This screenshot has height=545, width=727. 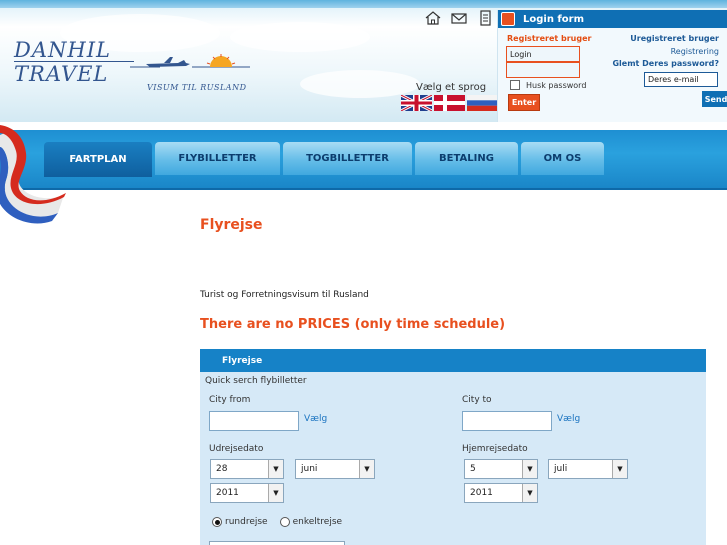 I want to click on one-way-label: enkeltrejse, so click(x=317, y=522).